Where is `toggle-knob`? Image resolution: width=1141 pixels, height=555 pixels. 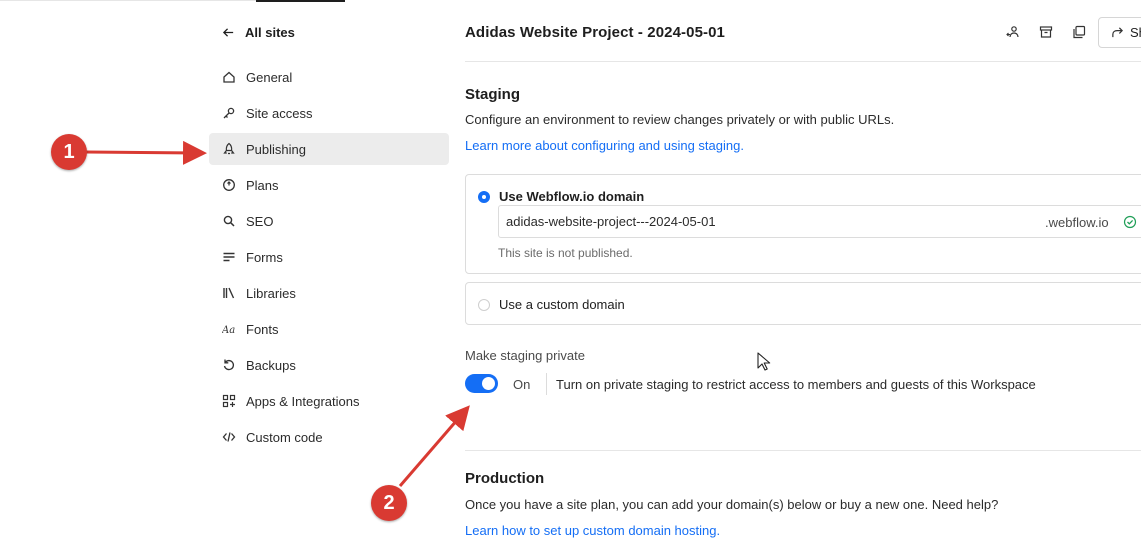
toggle-knob is located at coordinates (488, 383).